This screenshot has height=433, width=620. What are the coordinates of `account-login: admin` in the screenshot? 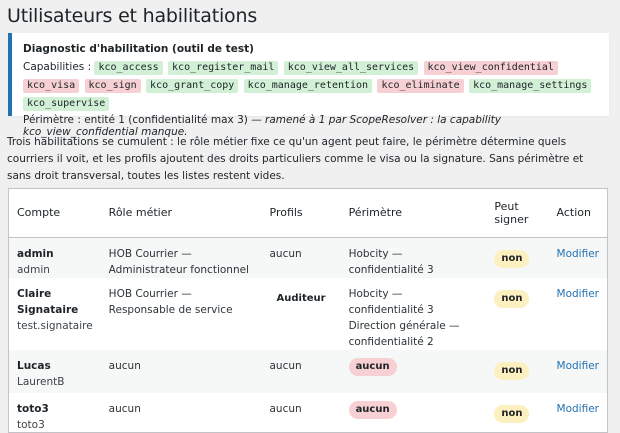 It's located at (33, 269).